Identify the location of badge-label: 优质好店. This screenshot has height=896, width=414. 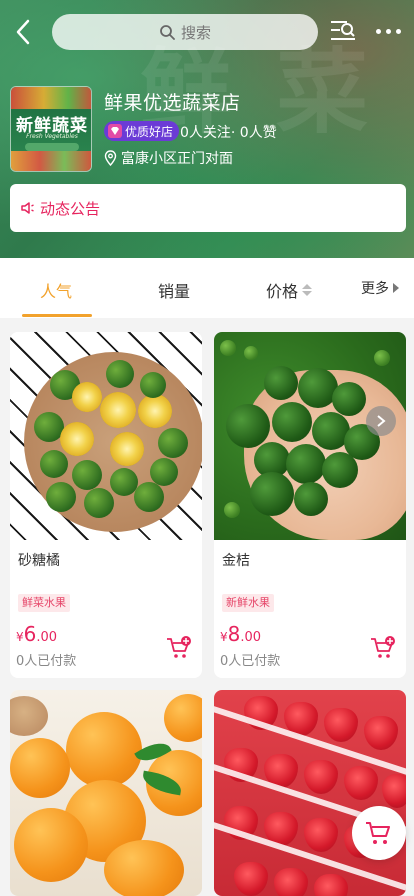
(149, 131).